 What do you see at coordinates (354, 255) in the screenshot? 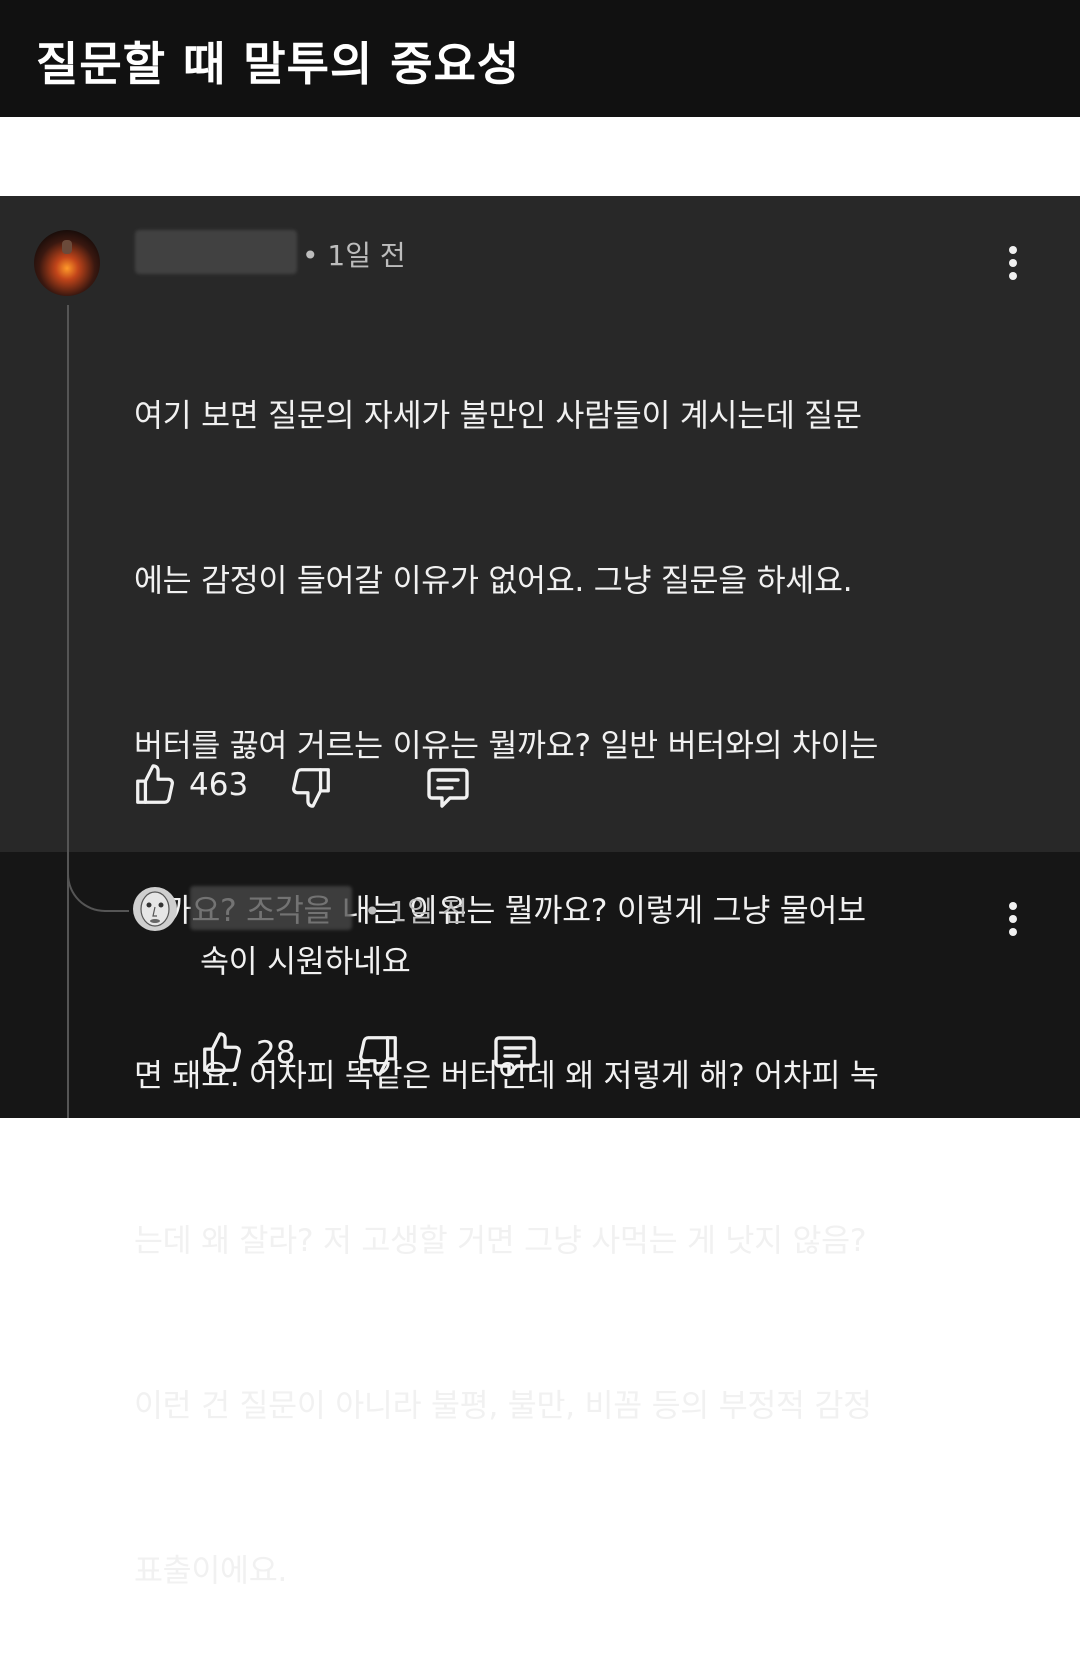
I see `comment-timestamp: • 1일 전` at bounding box center [354, 255].